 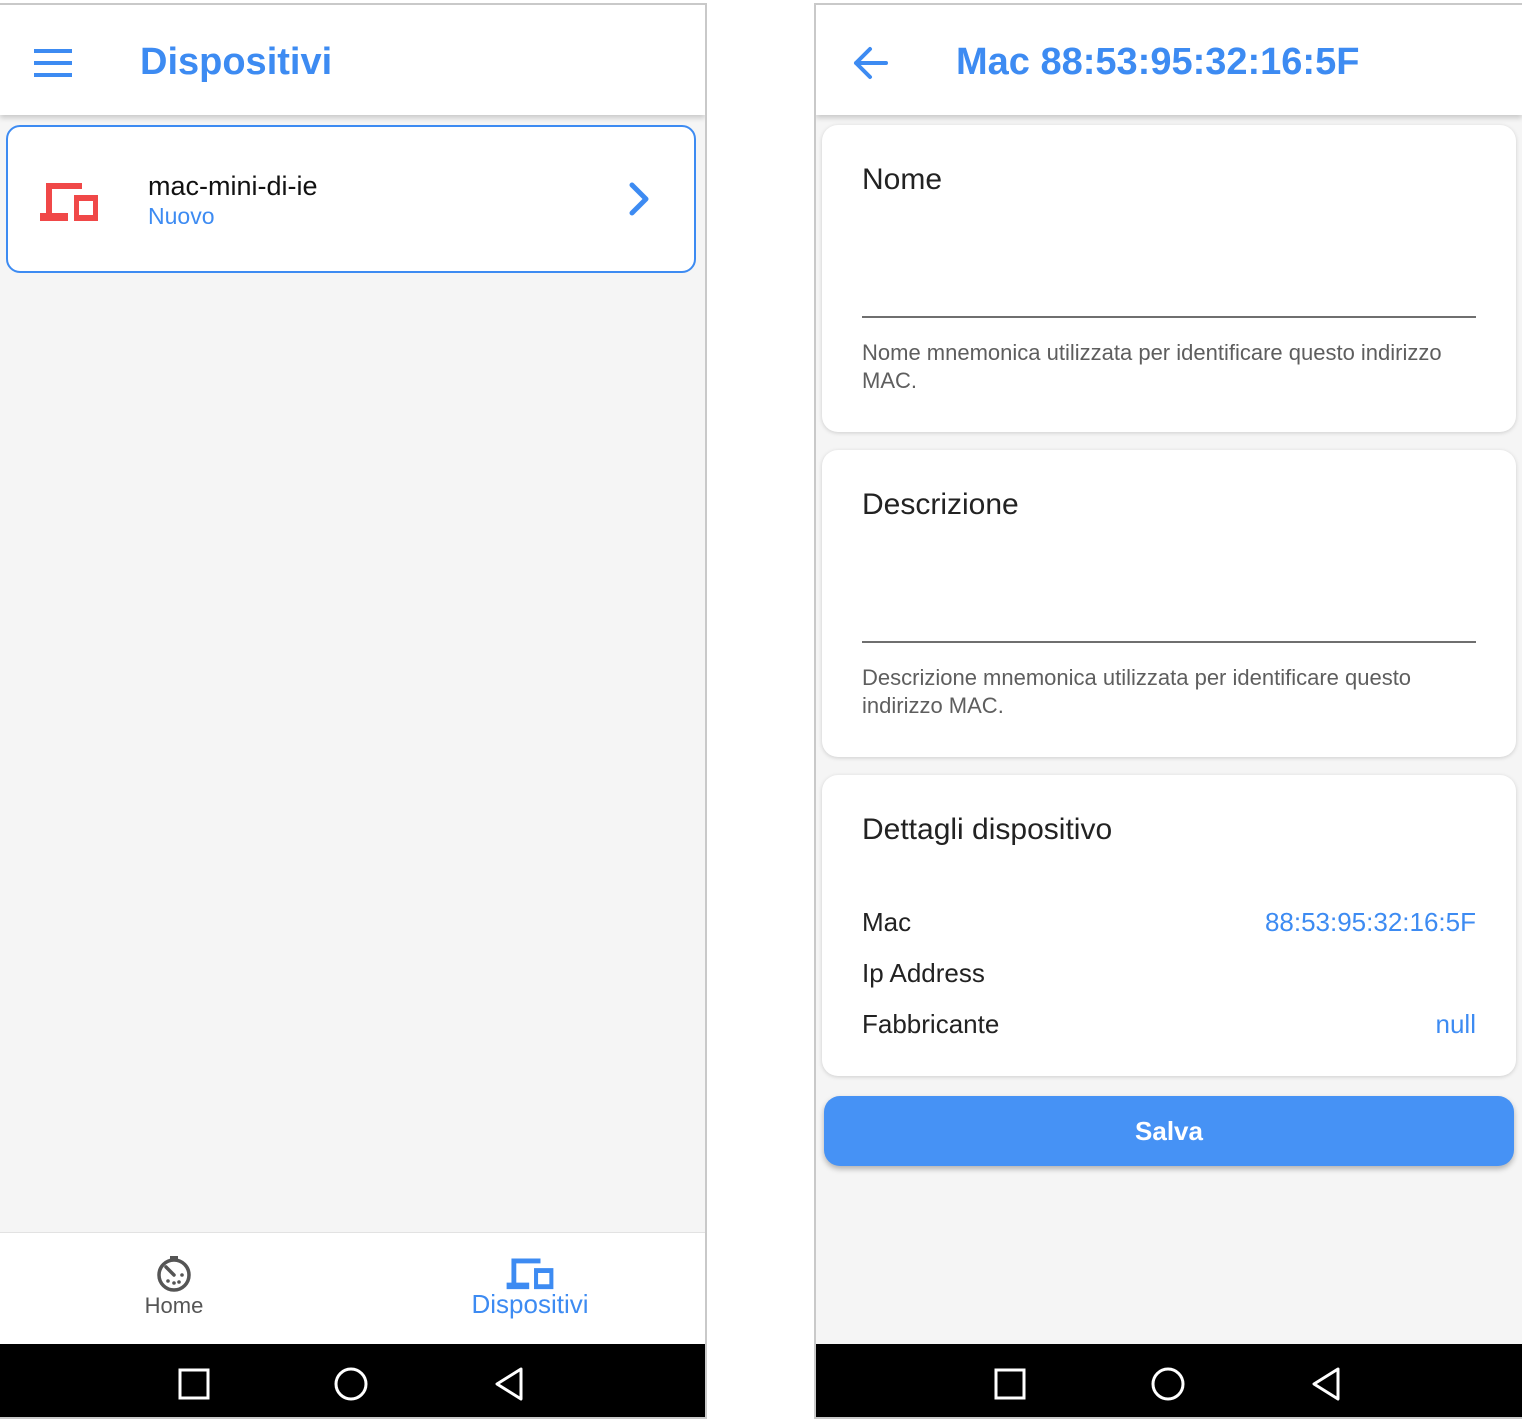 What do you see at coordinates (1158, 62) in the screenshot?
I see `page-title: Mac 88:53:95:32:16:5F` at bounding box center [1158, 62].